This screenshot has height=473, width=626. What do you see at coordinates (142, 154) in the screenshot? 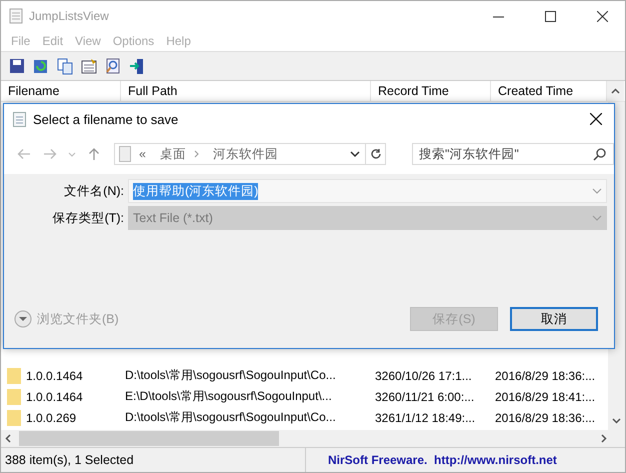
I see `breadcrumb: «` at bounding box center [142, 154].